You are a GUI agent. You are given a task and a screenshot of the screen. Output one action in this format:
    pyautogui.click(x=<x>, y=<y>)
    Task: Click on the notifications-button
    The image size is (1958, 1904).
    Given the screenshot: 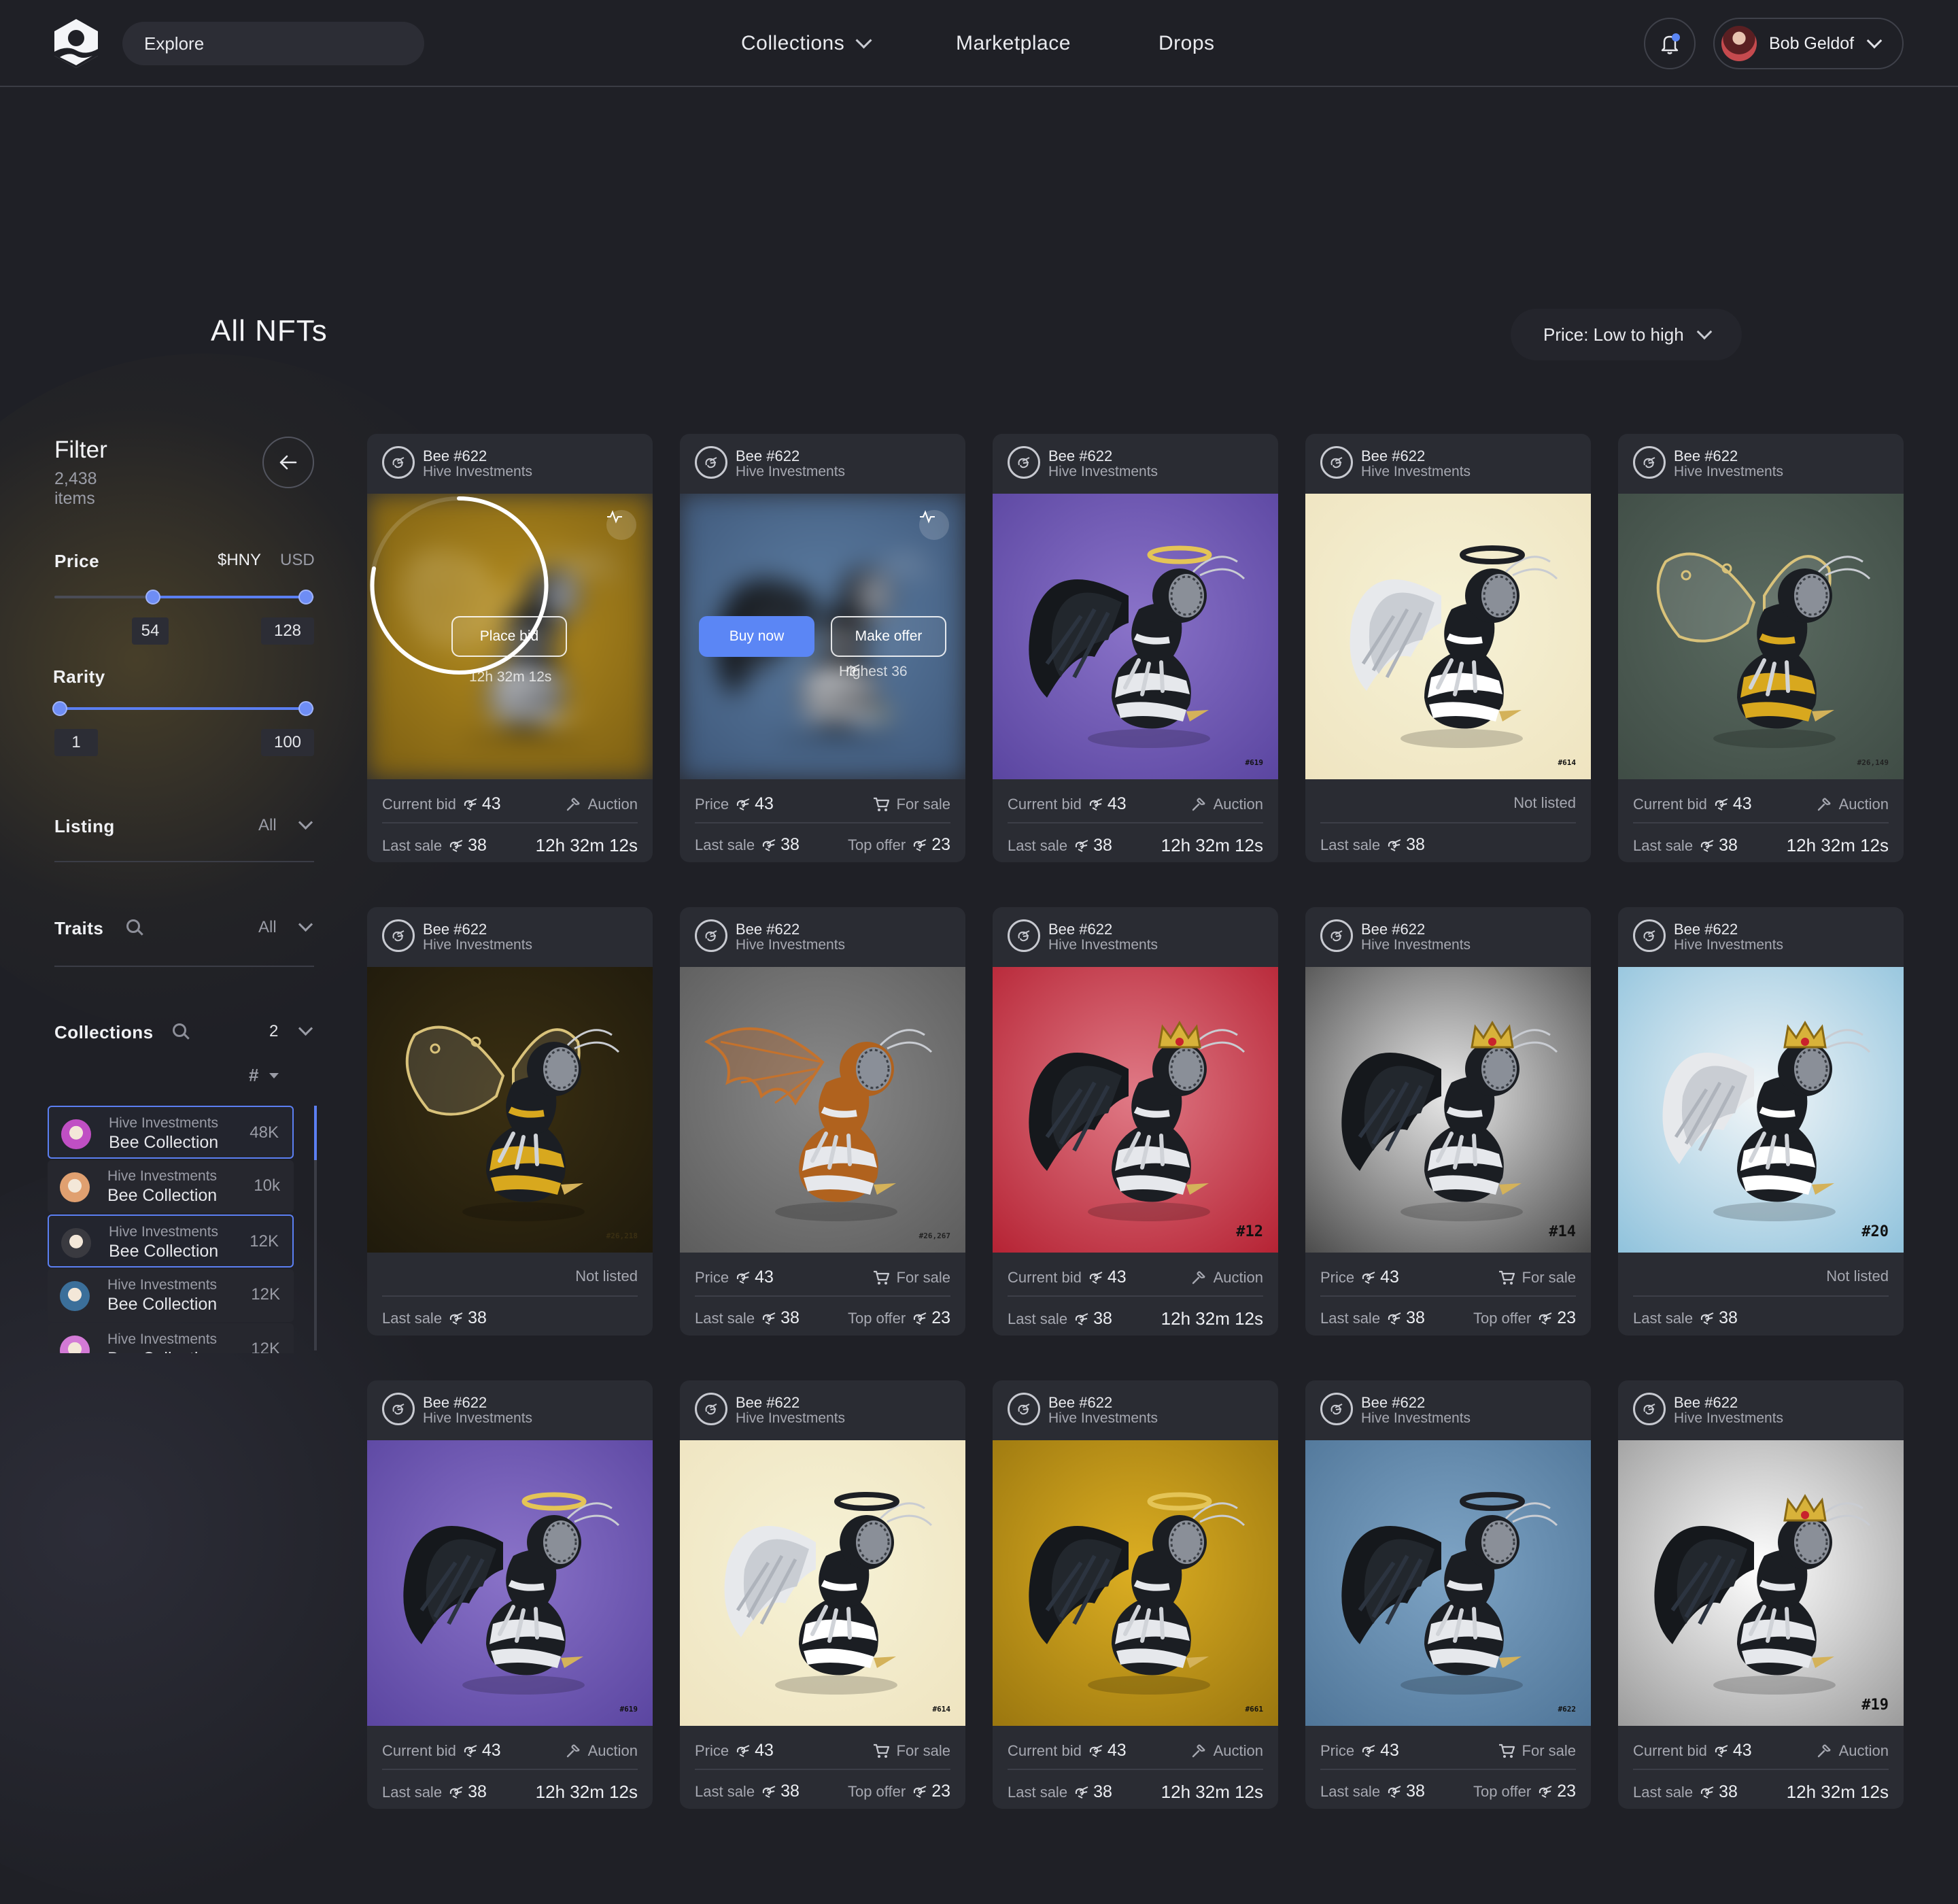 What is the action you would take?
    pyautogui.click(x=1670, y=44)
    